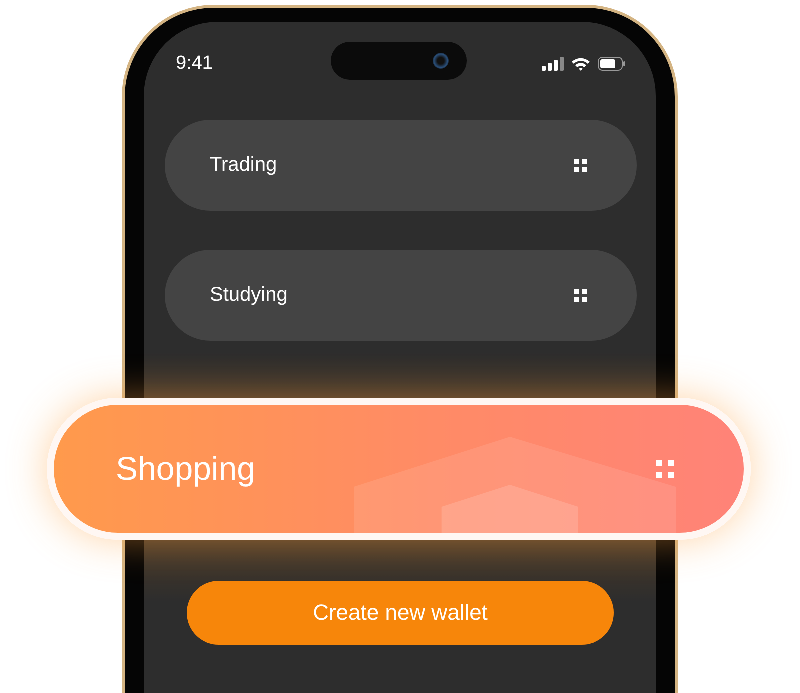 This screenshot has height=693, width=800. Describe the element at coordinates (612, 64) in the screenshot. I see `battery-icon` at that location.